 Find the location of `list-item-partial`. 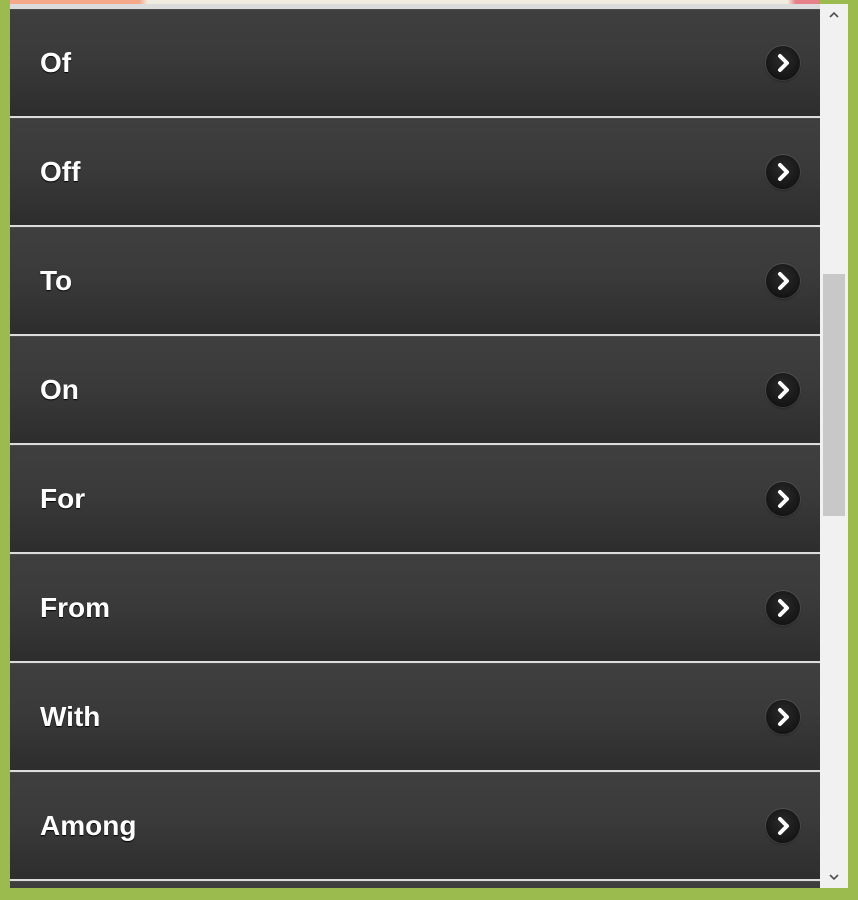

list-item-partial is located at coordinates (415, 884).